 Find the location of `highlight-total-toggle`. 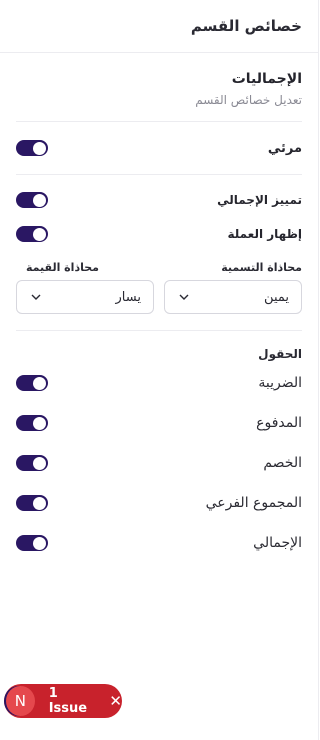

highlight-total-toggle is located at coordinates (32, 200).